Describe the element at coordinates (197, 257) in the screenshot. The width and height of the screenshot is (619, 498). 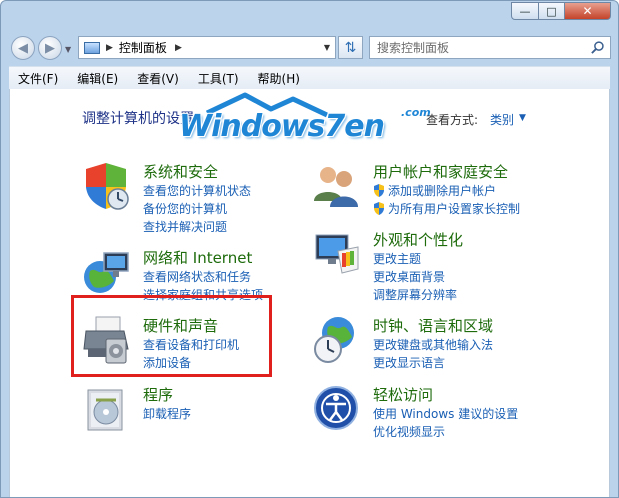
I see `category-title-network-internet: 网络和 Internet` at that location.